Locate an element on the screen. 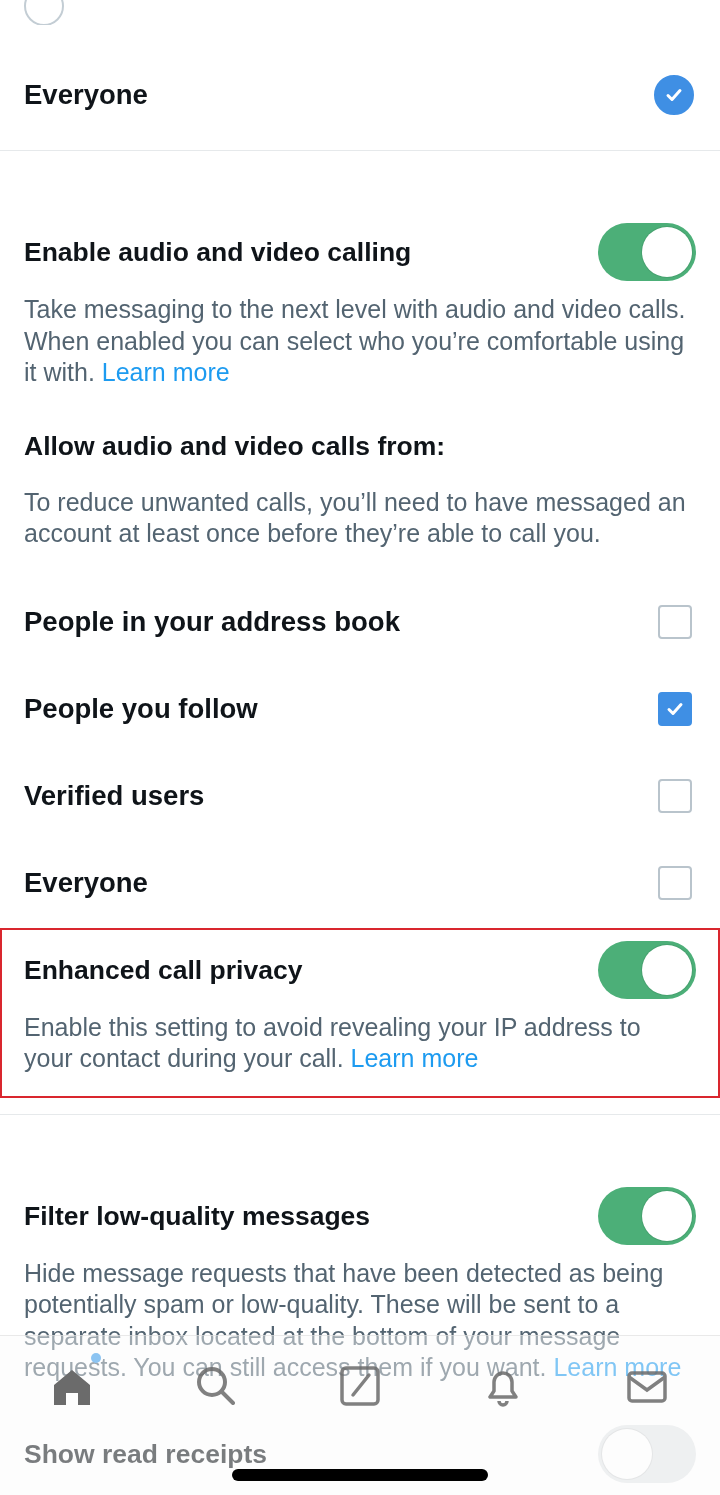 The height and width of the screenshot is (1495, 720). setting-title: Enable audio and video calling is located at coordinates (218, 252).